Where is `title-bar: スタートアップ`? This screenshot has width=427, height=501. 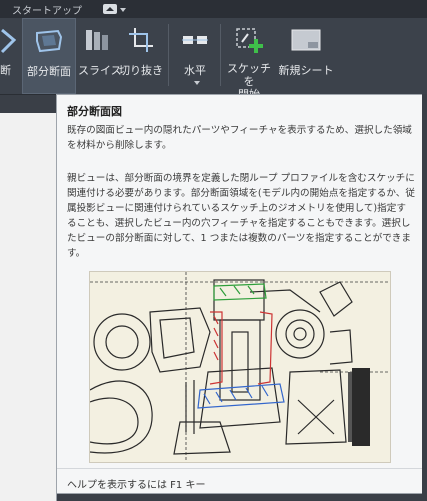 title-bar: スタートアップ is located at coordinates (213, 9).